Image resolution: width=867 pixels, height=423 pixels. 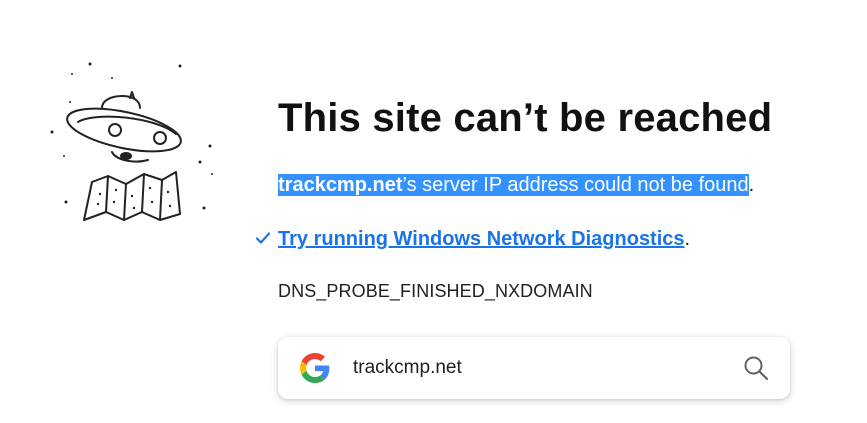 I want to click on dino-ufo-illustration, so click(x=132, y=142).